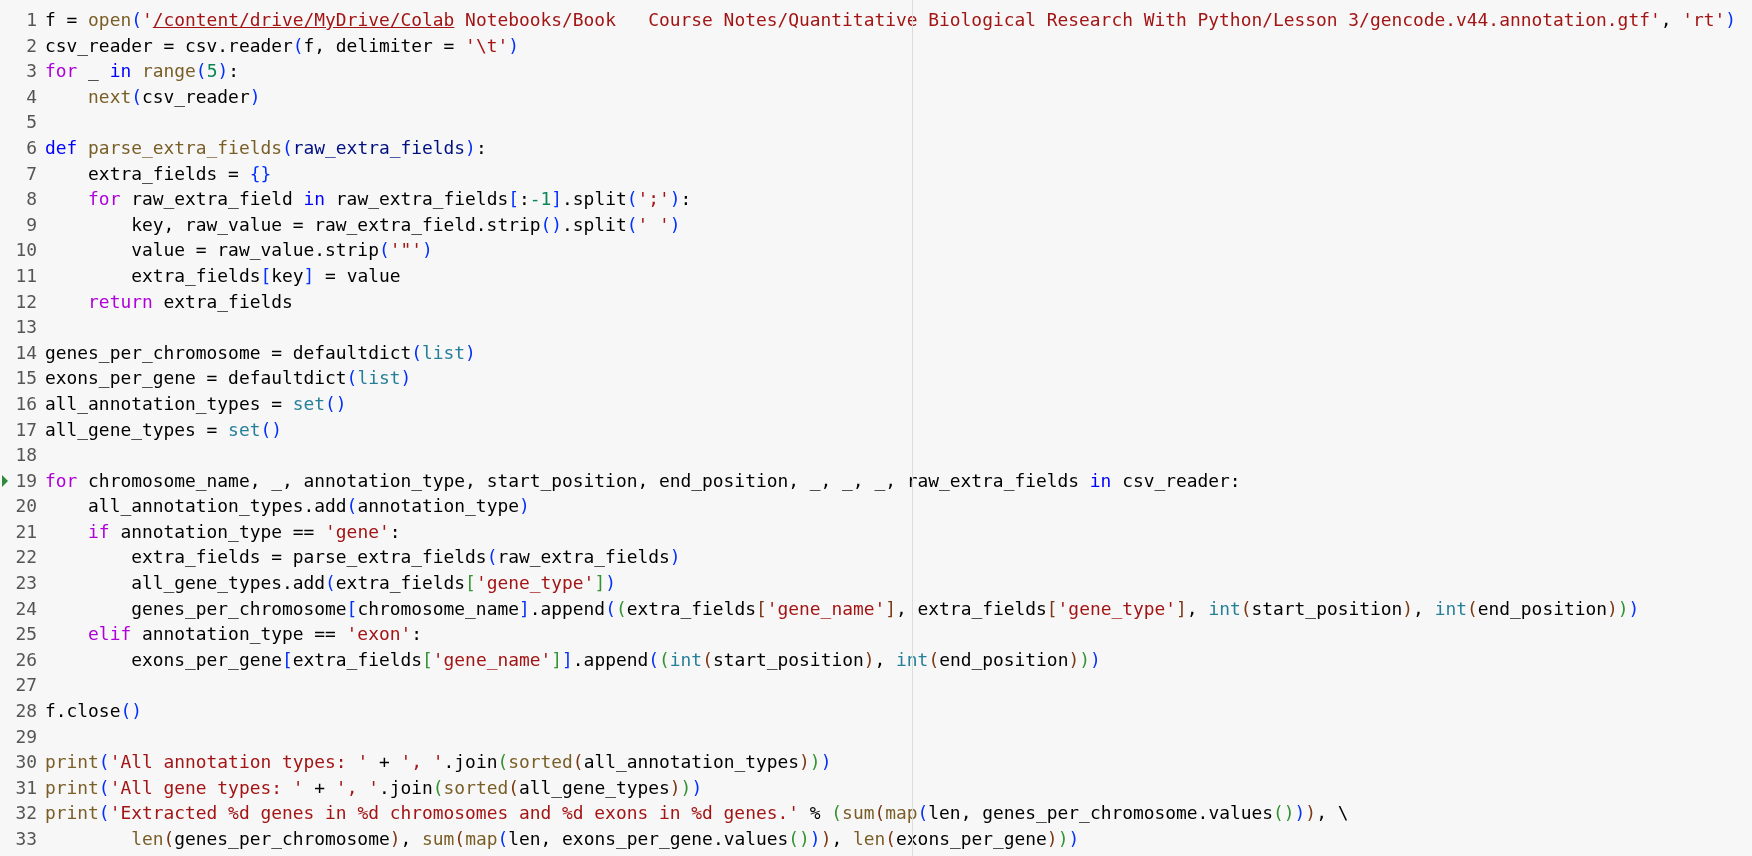 This screenshot has width=1752, height=856. What do you see at coordinates (244, 531) in the screenshot?
I see `code-line: if annotation_type == 'gene':` at bounding box center [244, 531].